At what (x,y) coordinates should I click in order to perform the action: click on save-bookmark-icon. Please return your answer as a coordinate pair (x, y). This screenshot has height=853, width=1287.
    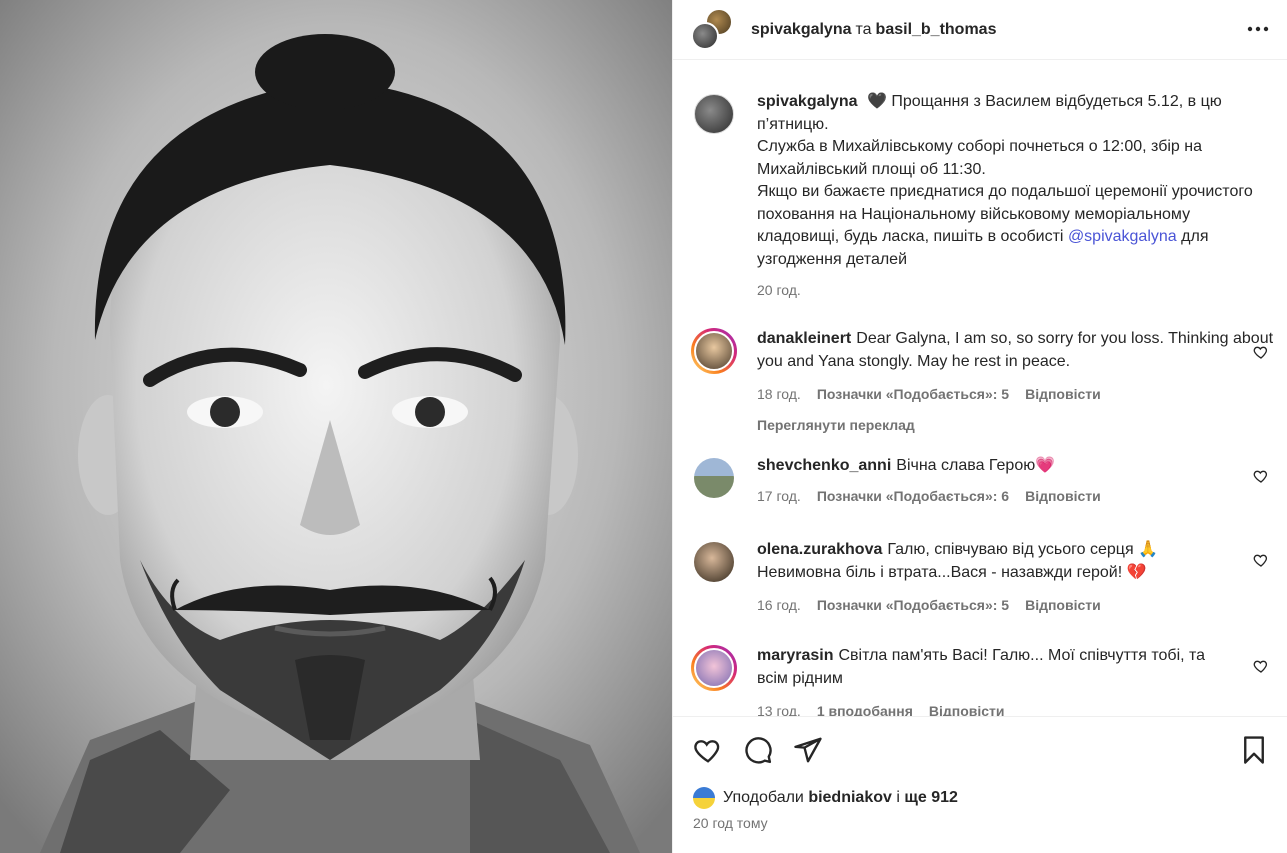
    Looking at the image, I should click on (1254, 750).